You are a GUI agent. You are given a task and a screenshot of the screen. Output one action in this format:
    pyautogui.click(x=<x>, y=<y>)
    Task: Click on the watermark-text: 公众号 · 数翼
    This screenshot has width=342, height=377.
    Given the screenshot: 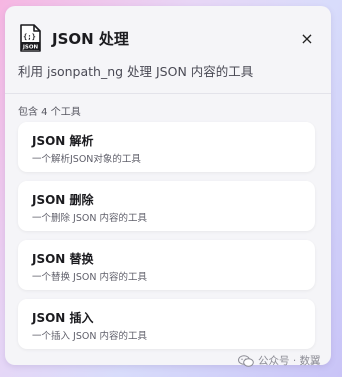 What is the action you would take?
    pyautogui.click(x=289, y=361)
    